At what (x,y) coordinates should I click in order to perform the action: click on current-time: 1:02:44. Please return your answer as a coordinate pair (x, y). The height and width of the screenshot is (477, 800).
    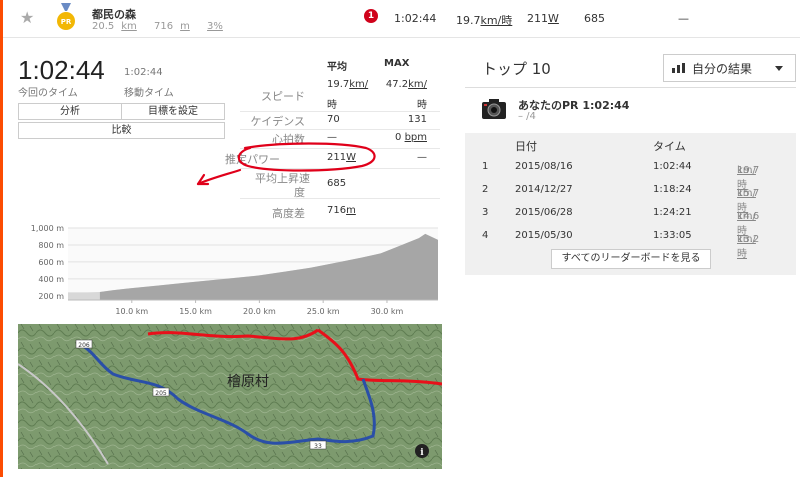
    Looking at the image, I should click on (61, 70).